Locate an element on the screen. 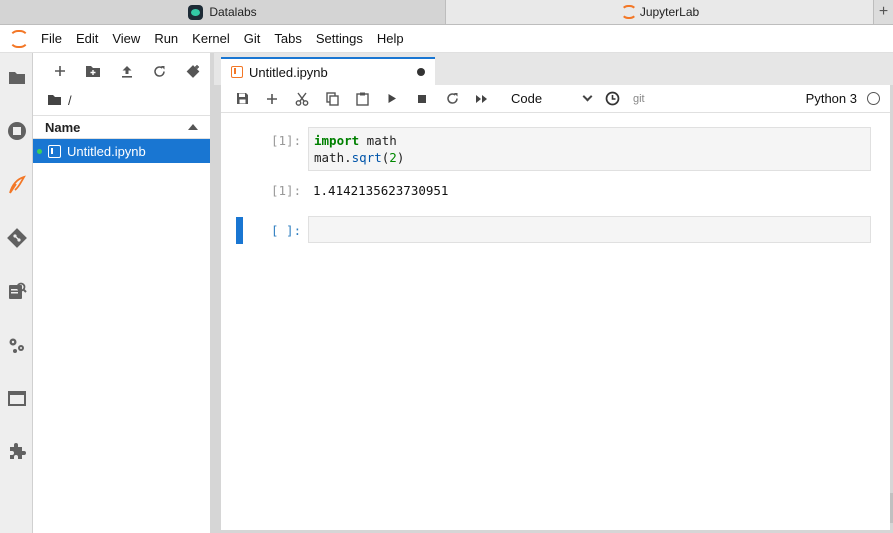 The image size is (893, 533). left-activity-bar is located at coordinates (16, 293).